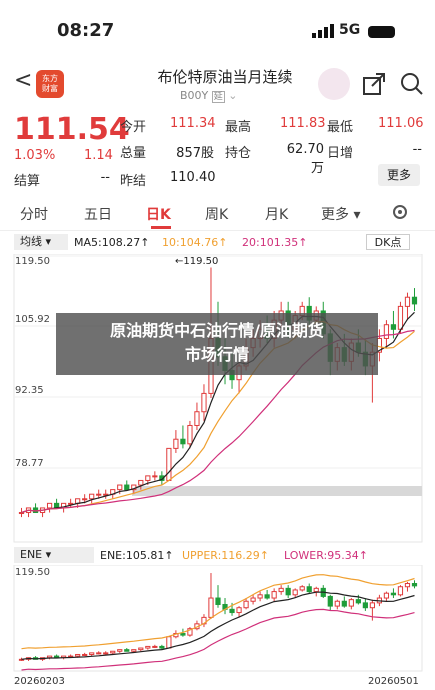 The image size is (435, 690). I want to click on ma10-value: 10:104.76↑, so click(195, 242).